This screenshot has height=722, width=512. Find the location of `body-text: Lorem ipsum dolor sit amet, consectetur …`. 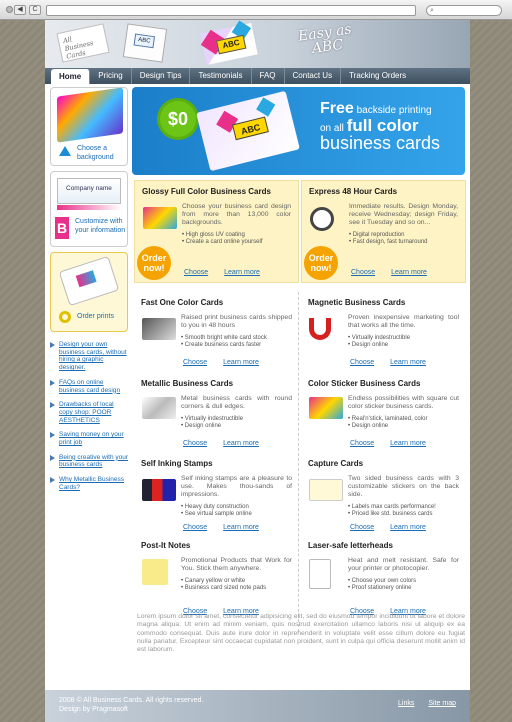

body-text: Lorem ipsum dolor sit amet, consectetur … is located at coordinates (301, 633).